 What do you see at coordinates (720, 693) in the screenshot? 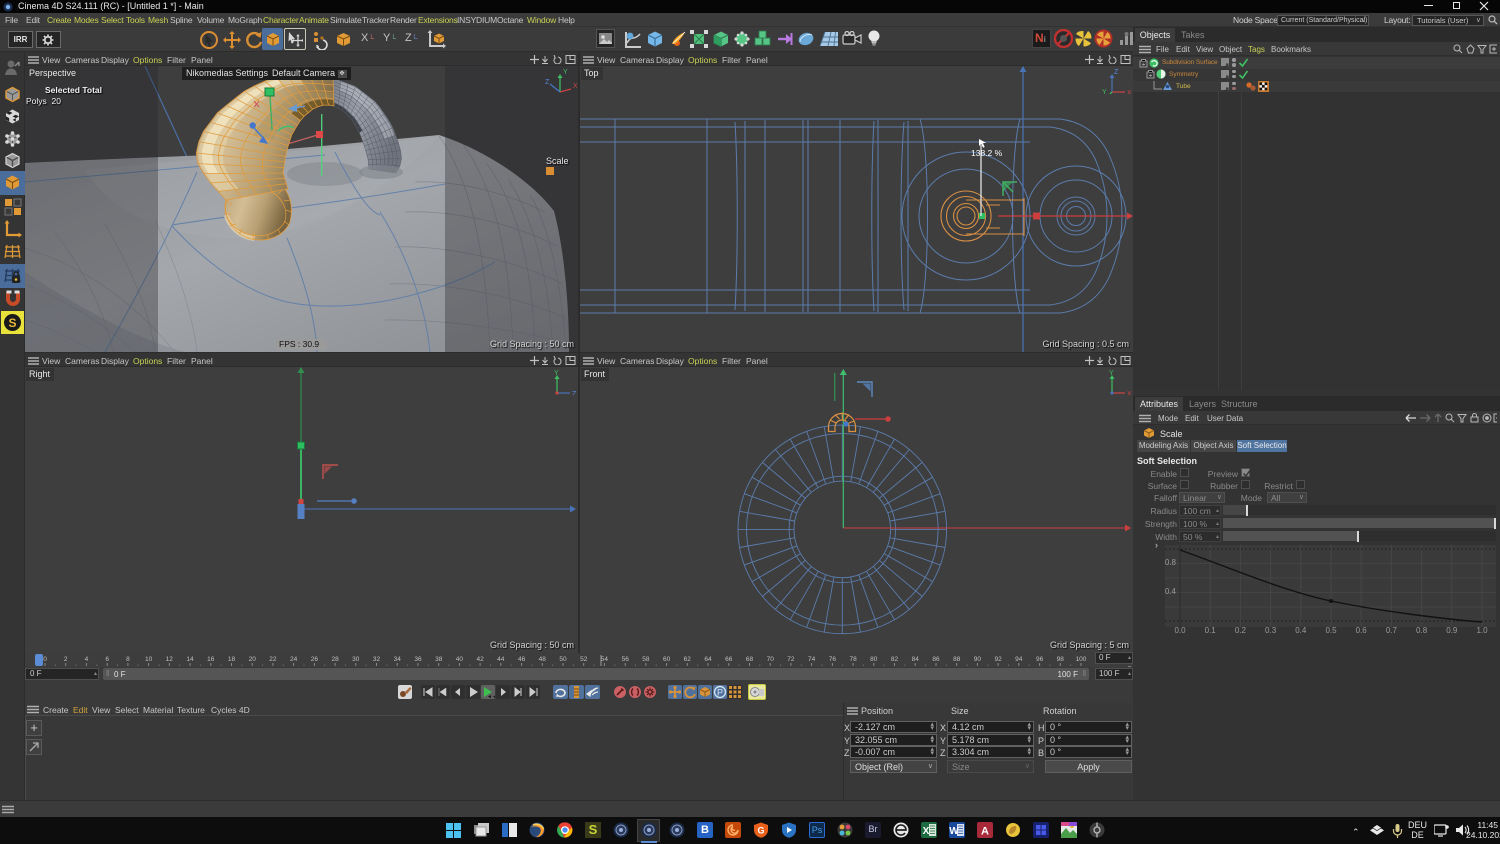
I see `svg-text: P` at bounding box center [720, 693].